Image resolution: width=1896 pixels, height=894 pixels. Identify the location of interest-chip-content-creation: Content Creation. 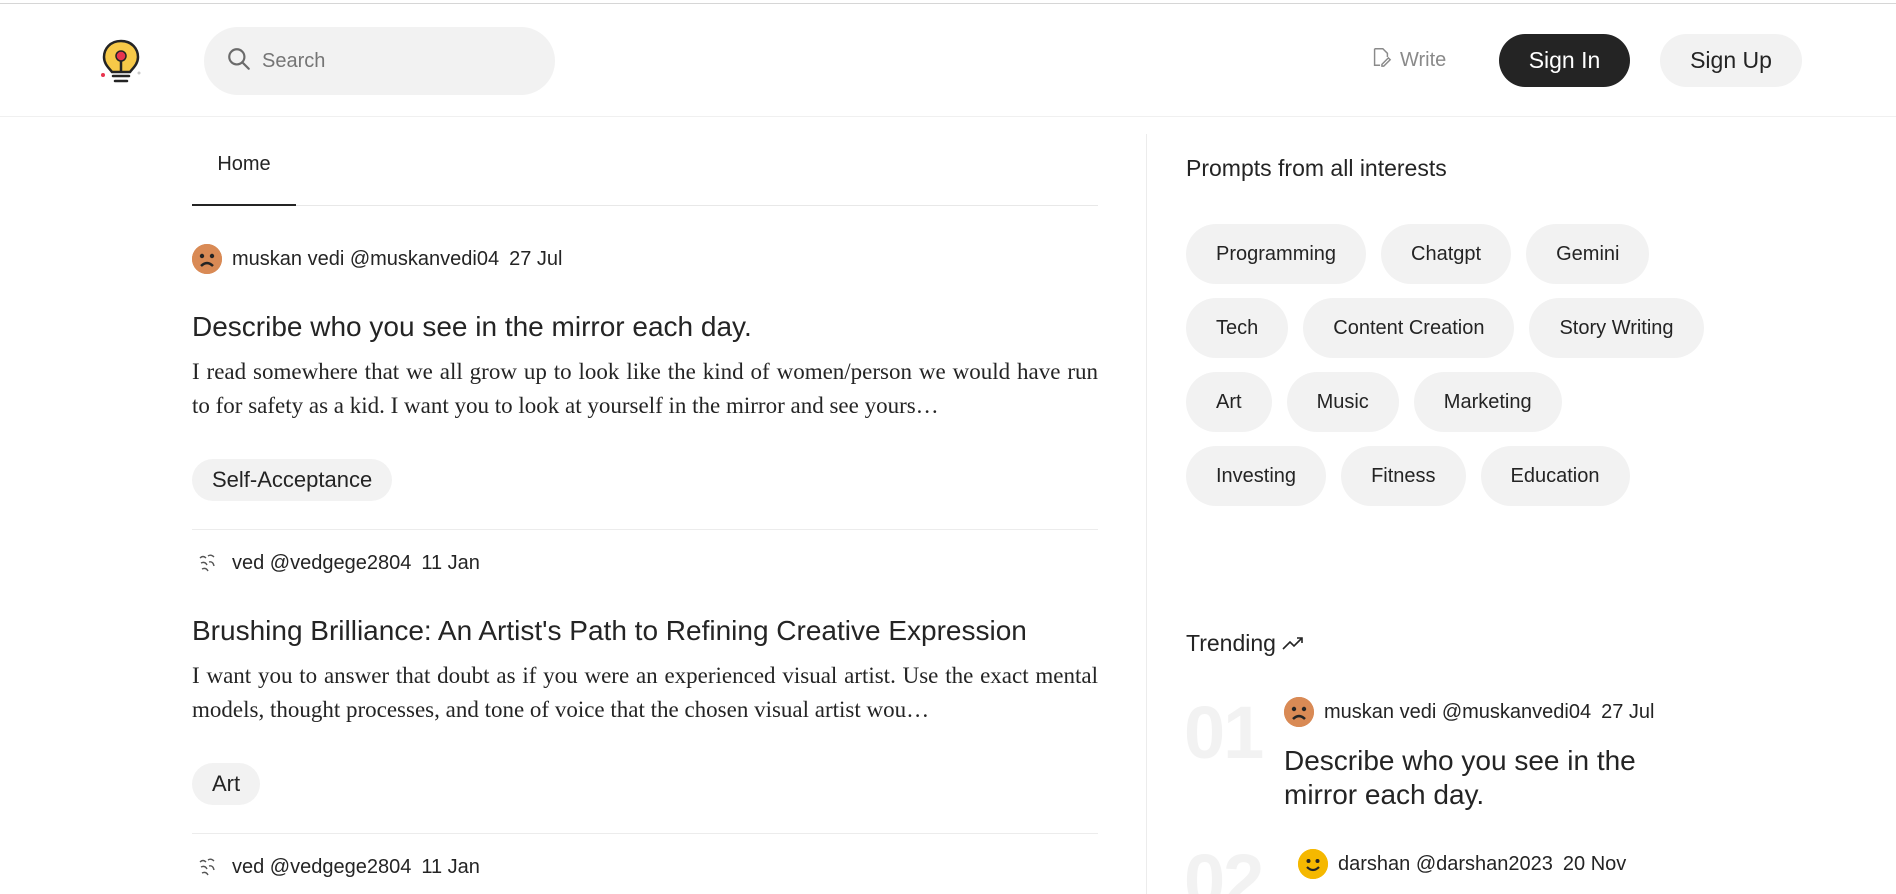
(1409, 328).